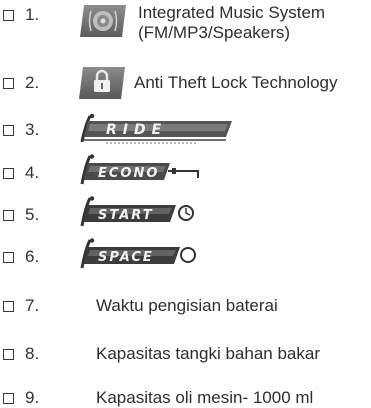 This screenshot has width=371, height=408. What do you see at coordinates (32, 214) in the screenshot?
I see `item-number-5: 5.` at bounding box center [32, 214].